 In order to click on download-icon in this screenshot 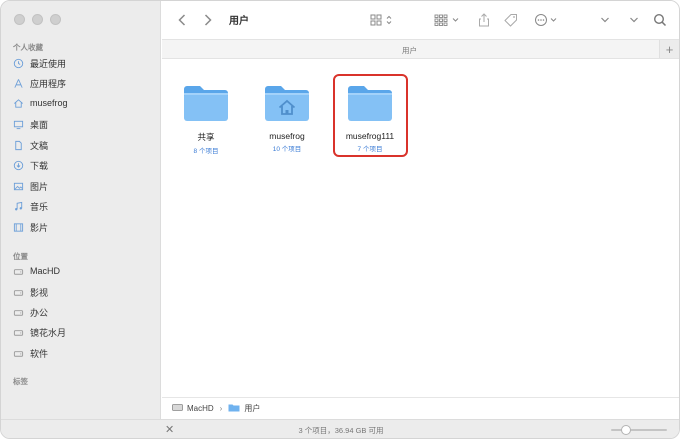, I will do `click(18, 165)`.